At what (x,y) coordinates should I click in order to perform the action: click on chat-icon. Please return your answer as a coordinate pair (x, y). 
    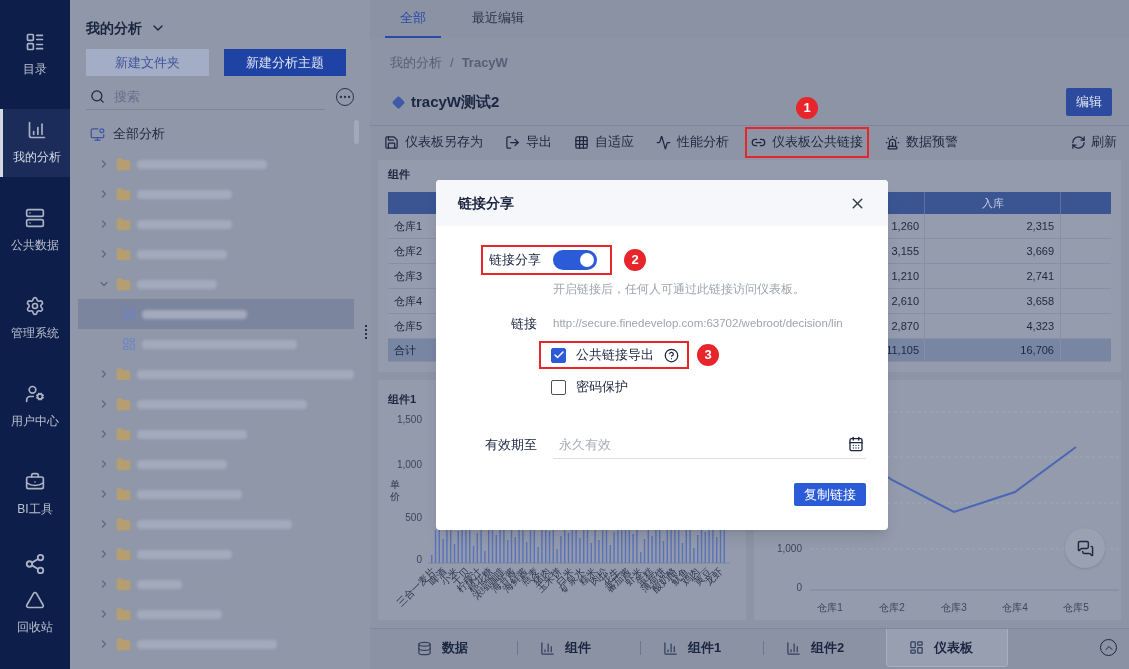
    Looking at the image, I should click on (1085, 548).